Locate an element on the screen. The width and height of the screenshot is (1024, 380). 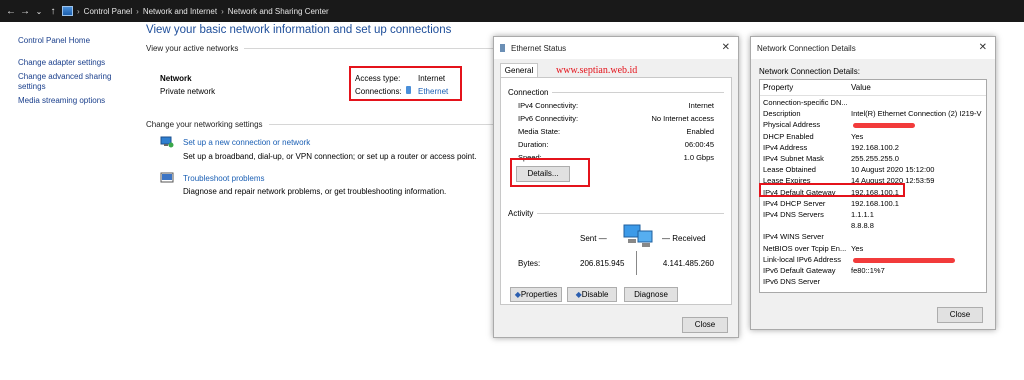
details-row: 8.8.8.8 is located at coordinates (874, 226).